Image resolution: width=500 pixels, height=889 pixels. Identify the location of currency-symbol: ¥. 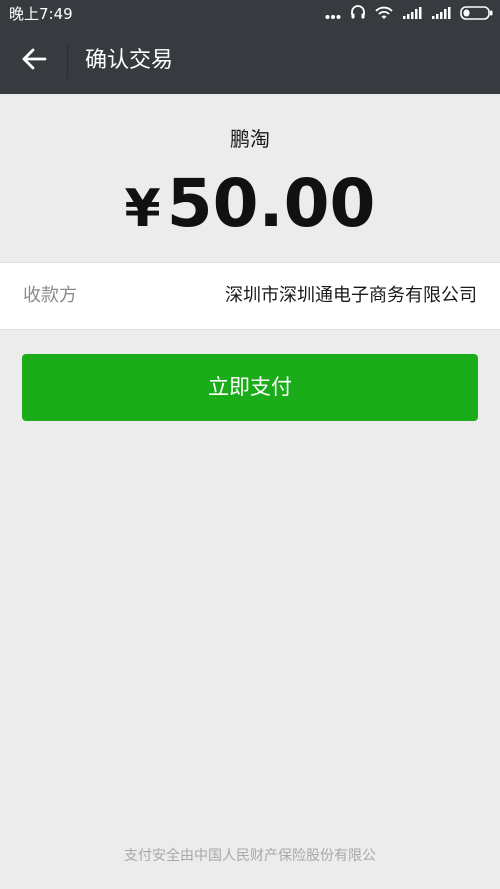
(142, 209).